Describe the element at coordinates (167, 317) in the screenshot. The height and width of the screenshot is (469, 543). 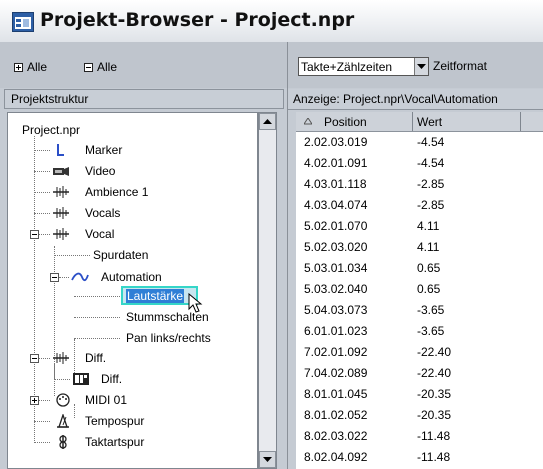
I see `tree-item-stummschalten: Stummschalten` at that location.